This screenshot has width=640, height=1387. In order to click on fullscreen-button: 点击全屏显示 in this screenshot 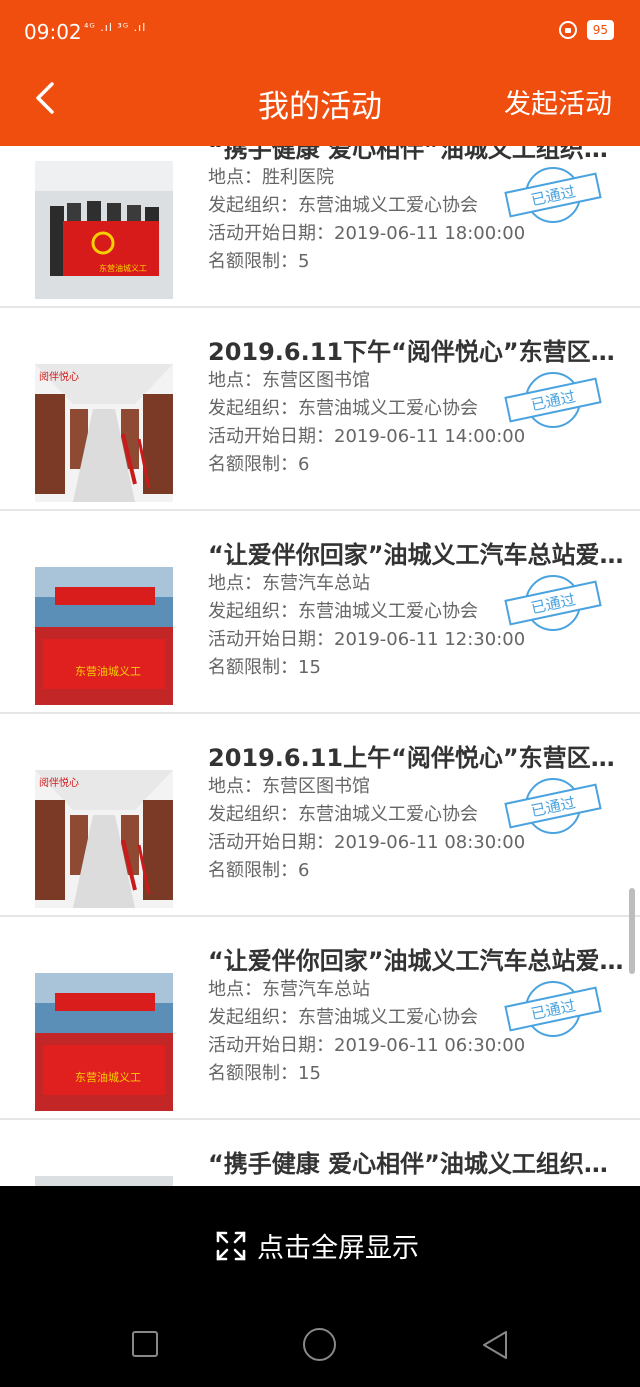, I will do `click(317, 1245)`.